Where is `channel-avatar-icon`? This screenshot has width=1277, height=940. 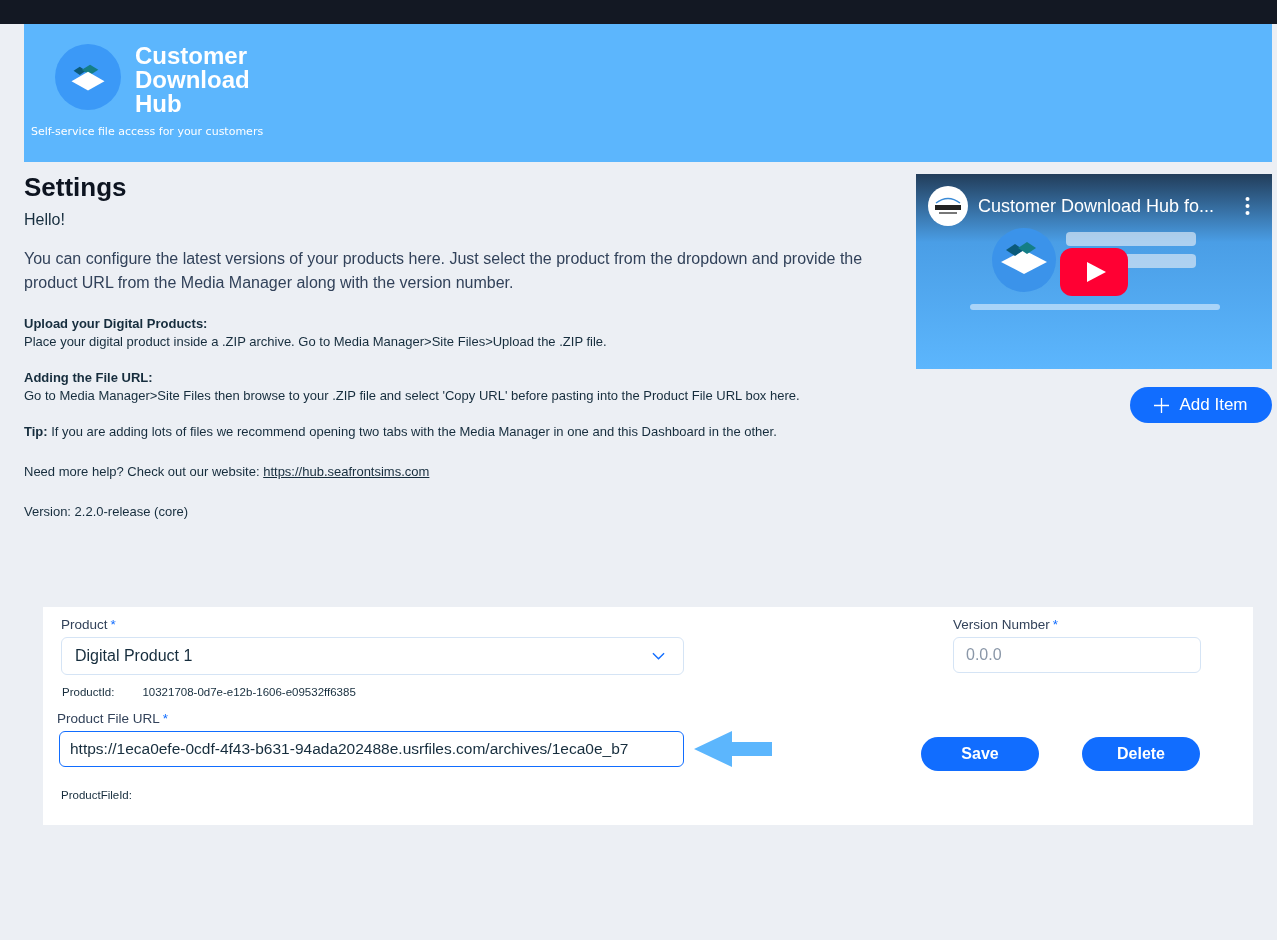
channel-avatar-icon is located at coordinates (948, 206).